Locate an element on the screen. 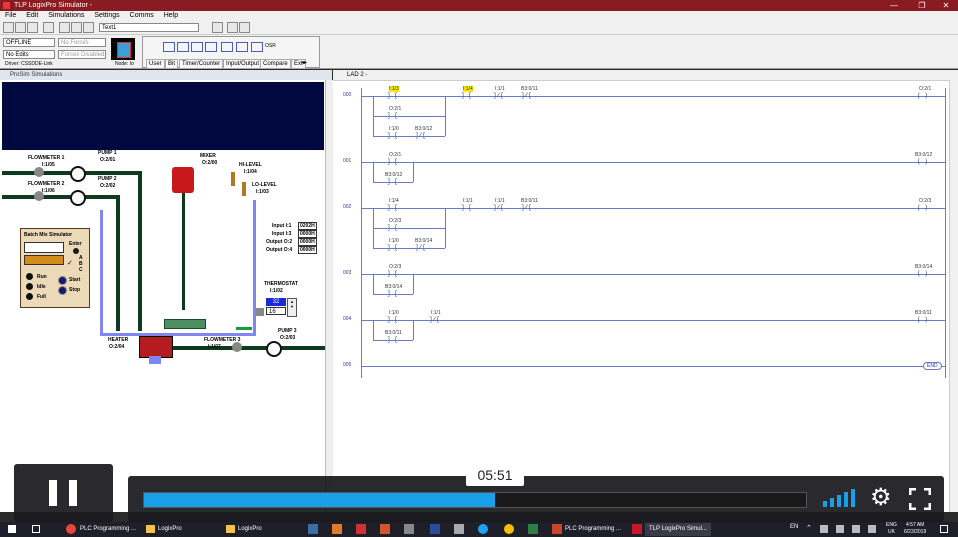 Image resolution: width=958 pixels, height=537 pixels. tab-input-output: Input/Output is located at coordinates (243, 64).